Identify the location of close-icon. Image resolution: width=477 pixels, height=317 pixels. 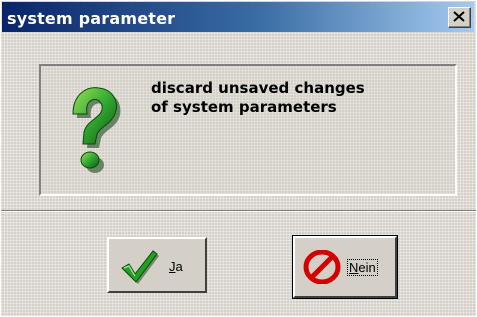
(459, 16).